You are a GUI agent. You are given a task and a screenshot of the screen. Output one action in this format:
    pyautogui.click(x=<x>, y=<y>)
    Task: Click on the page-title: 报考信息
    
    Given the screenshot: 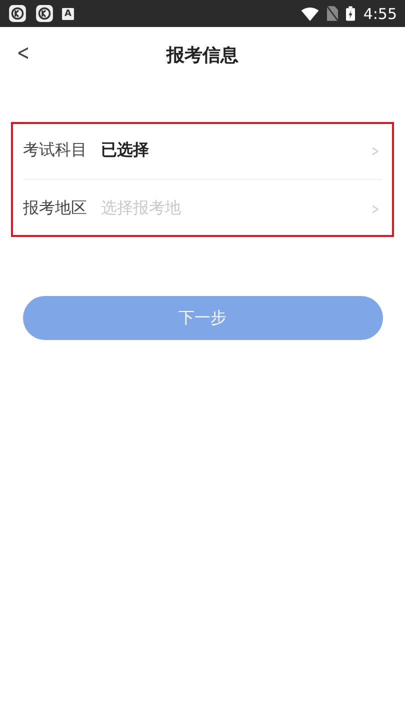 What is the action you would take?
    pyautogui.click(x=202, y=55)
    